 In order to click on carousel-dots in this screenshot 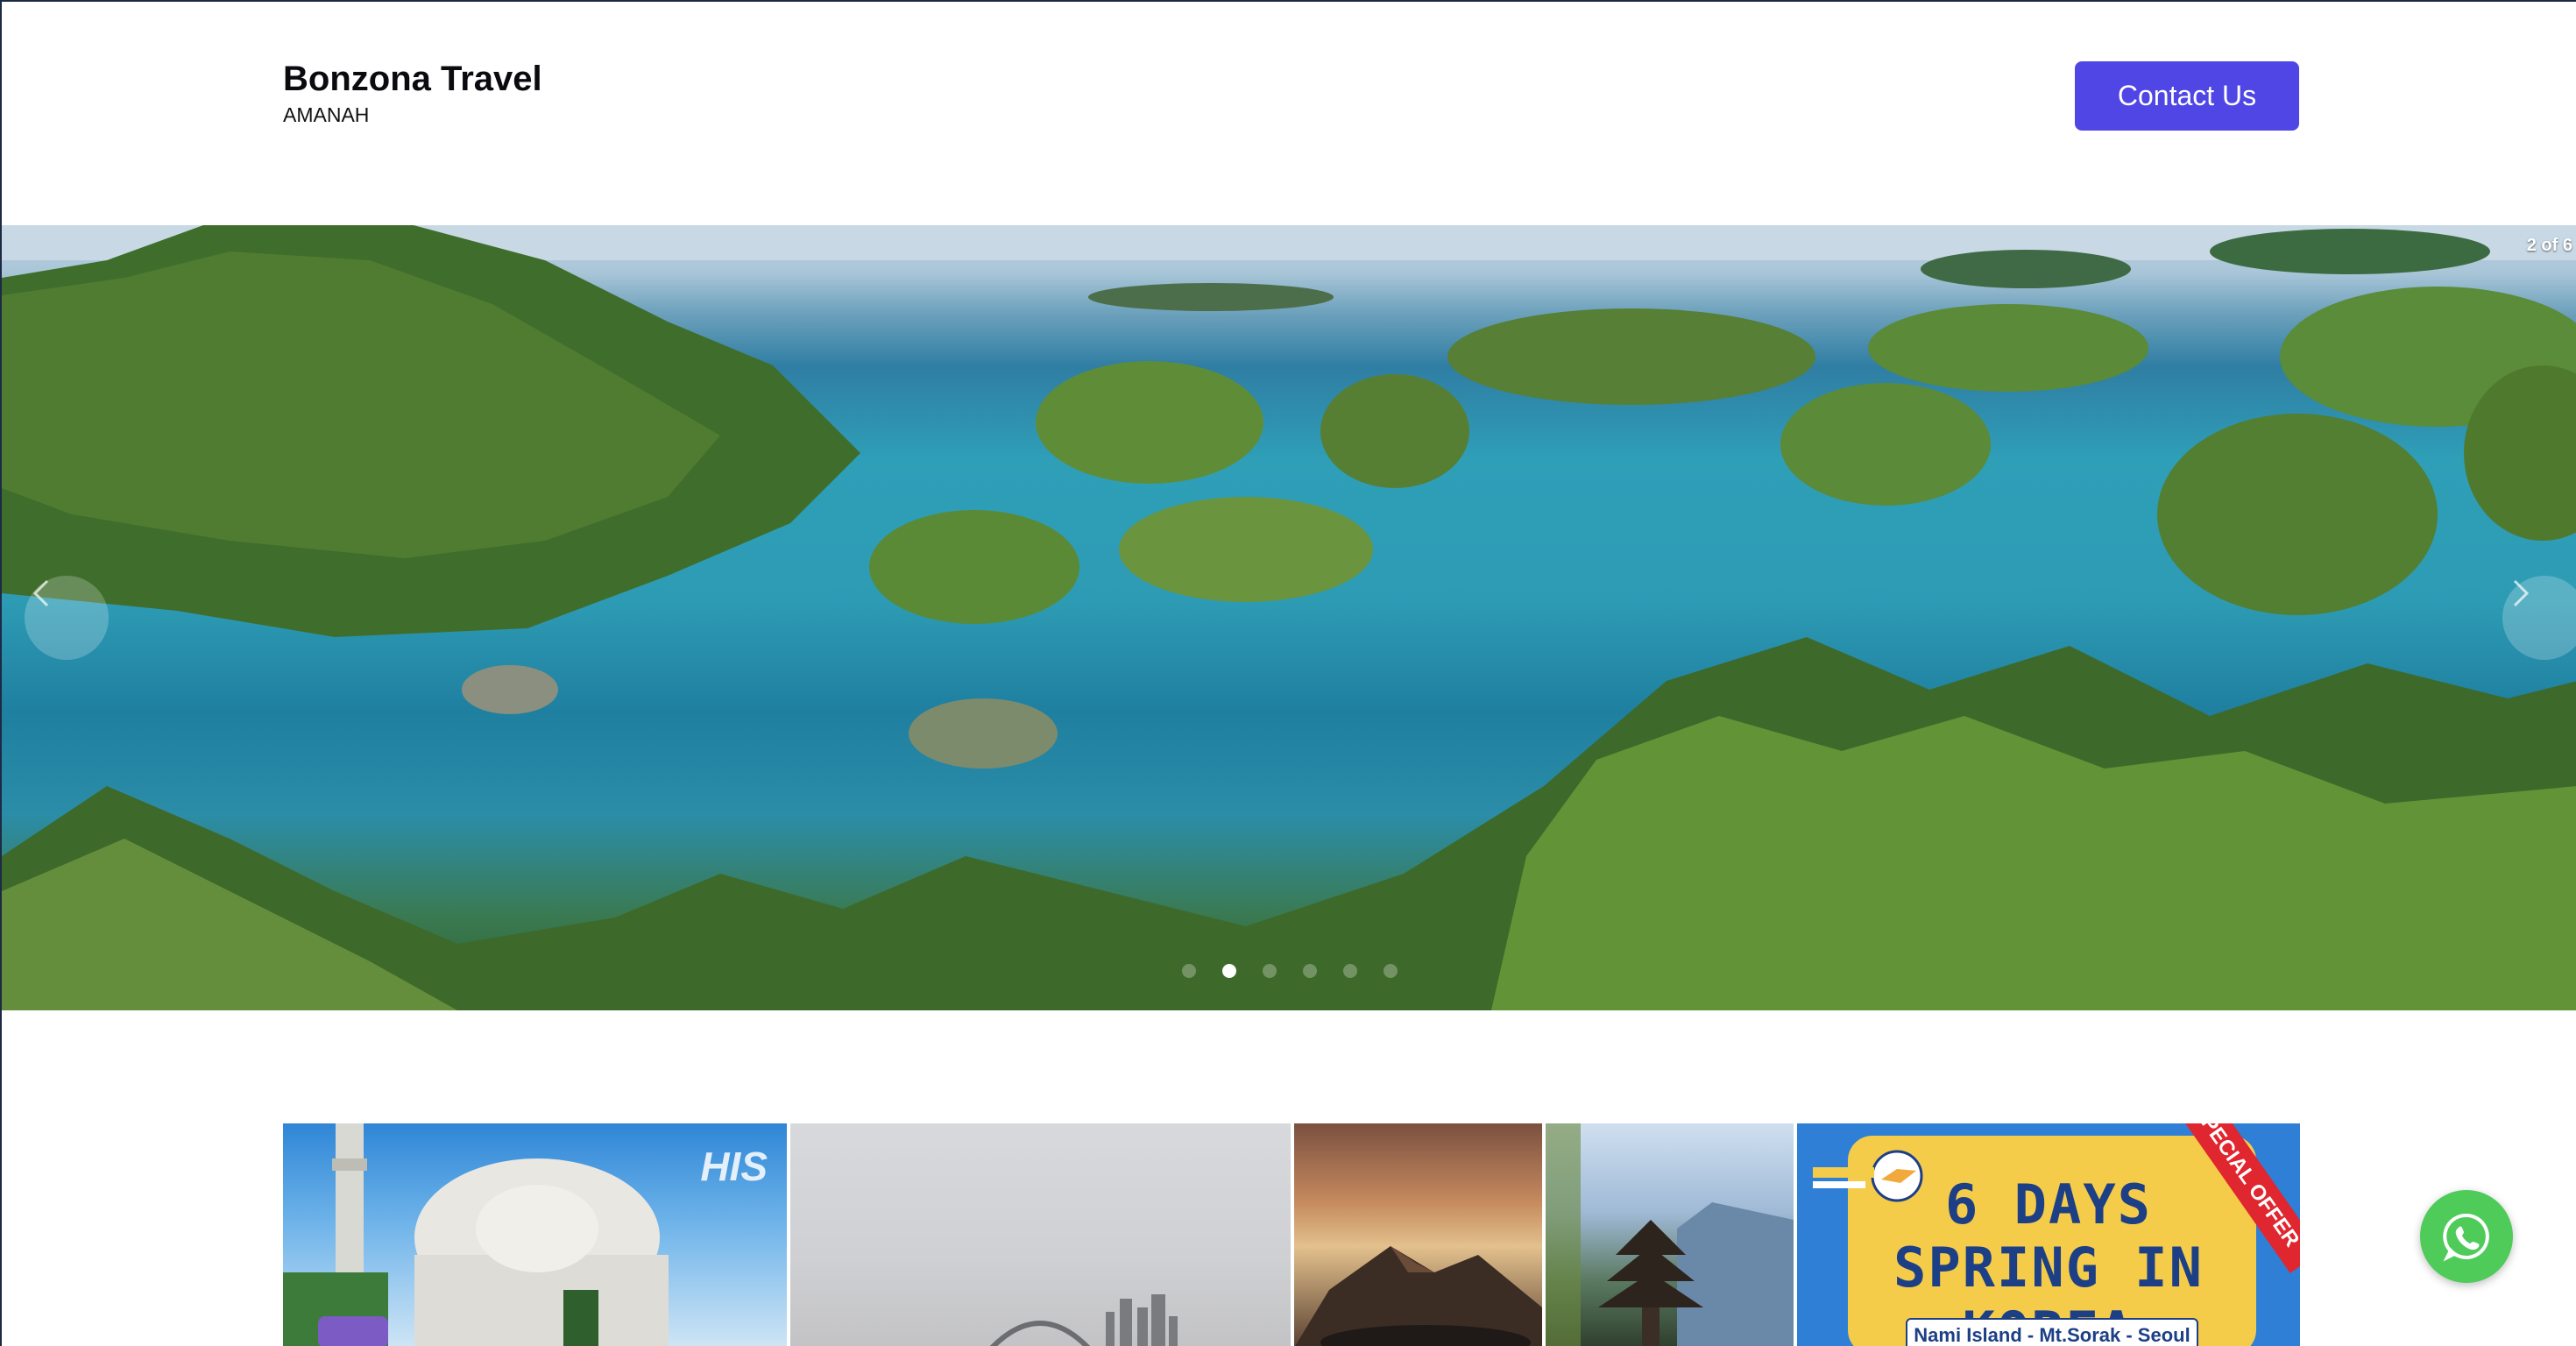, I will do `click(1289, 971)`.